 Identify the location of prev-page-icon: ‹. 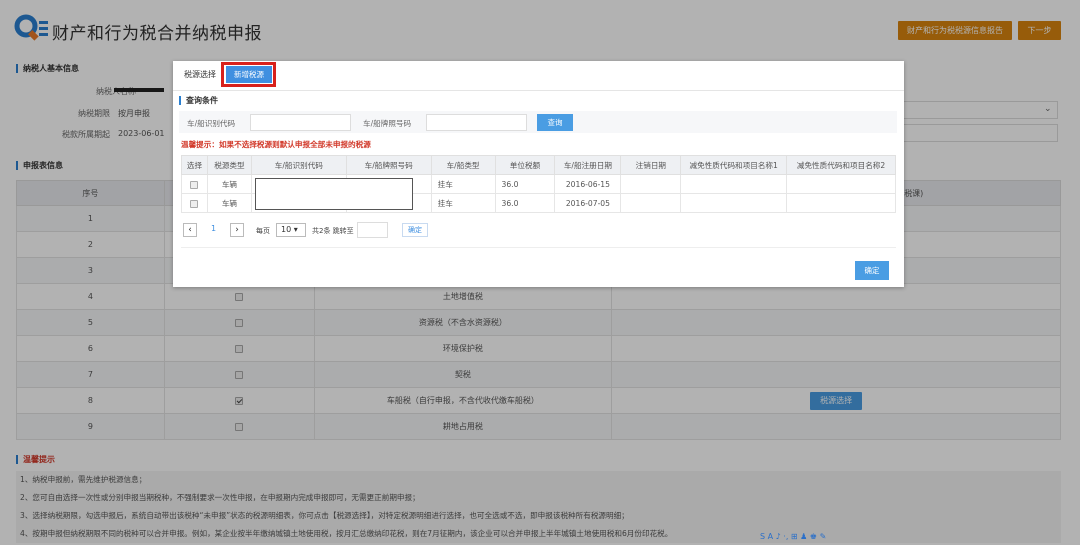
(190, 230).